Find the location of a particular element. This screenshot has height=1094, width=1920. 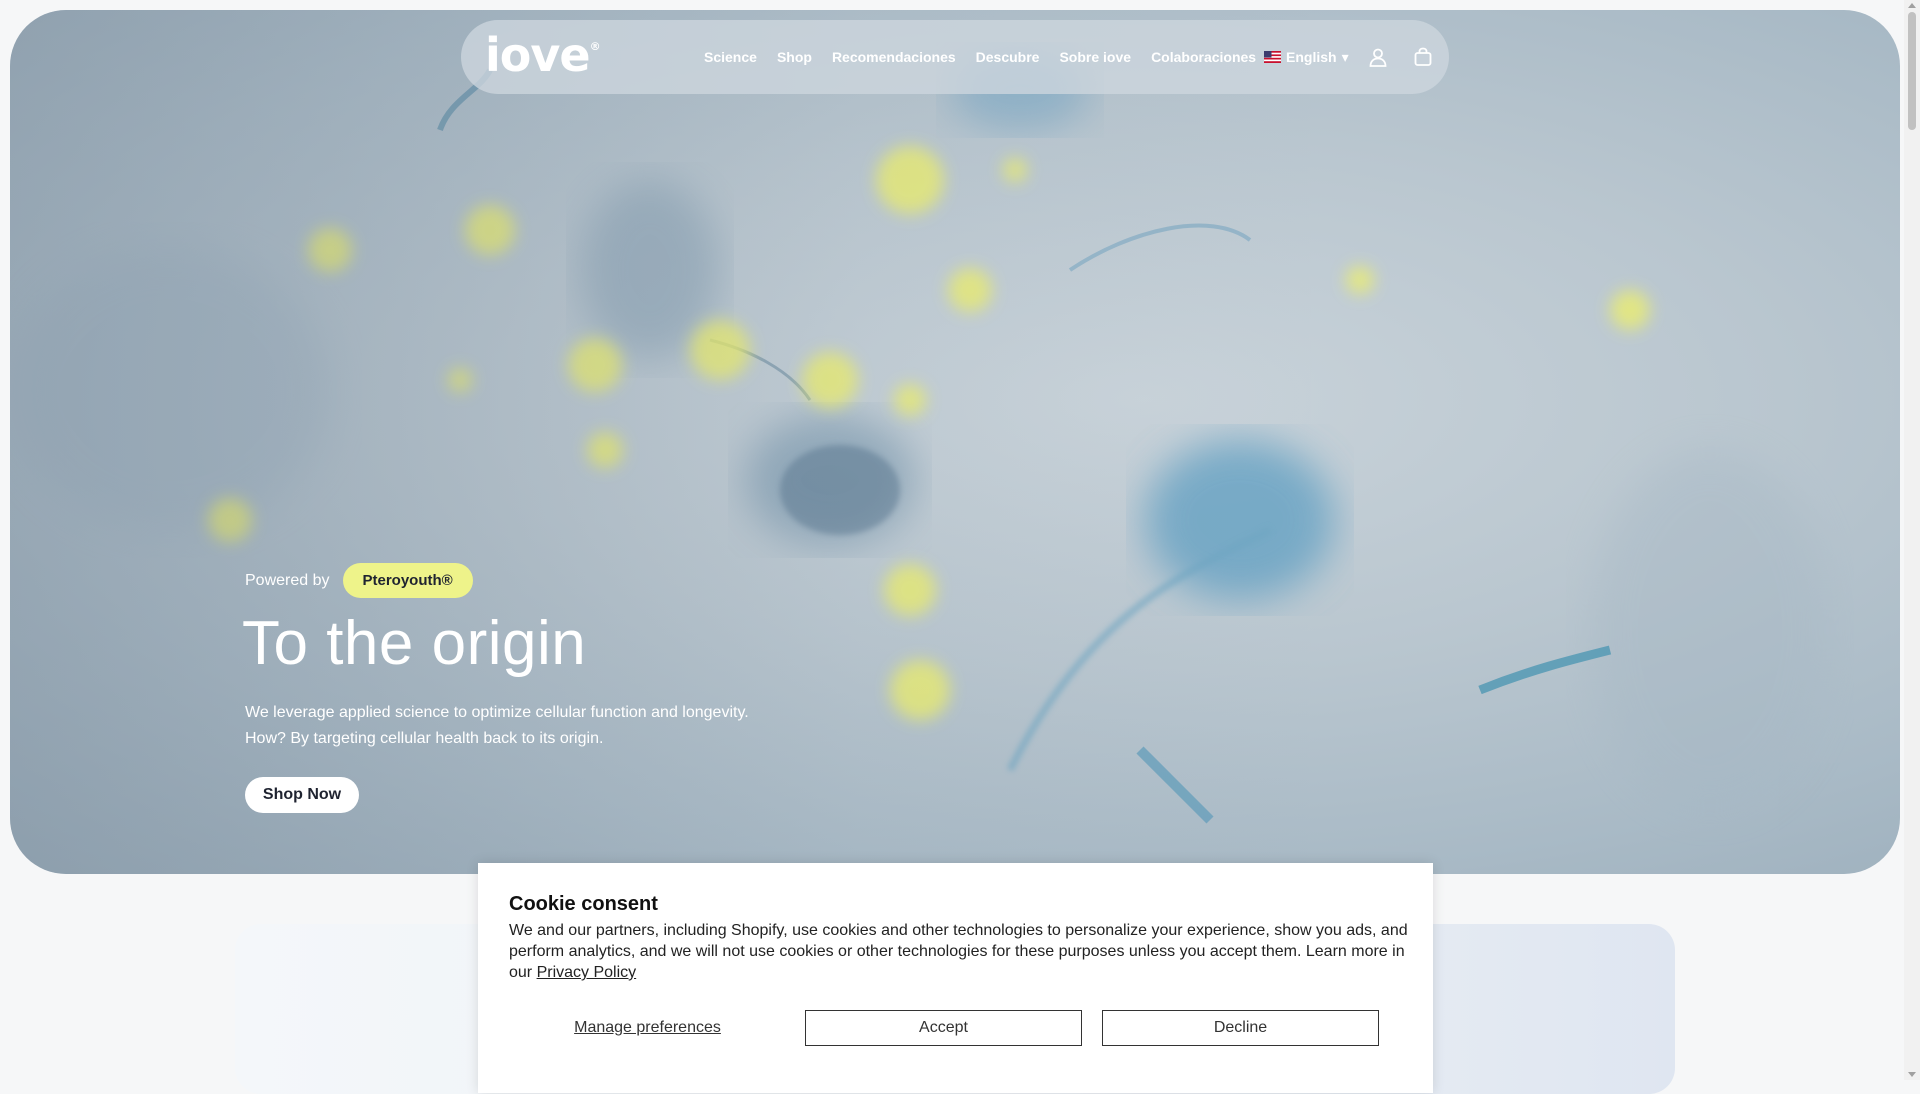

shop-now-button: Shop Now is located at coordinates (302, 795).